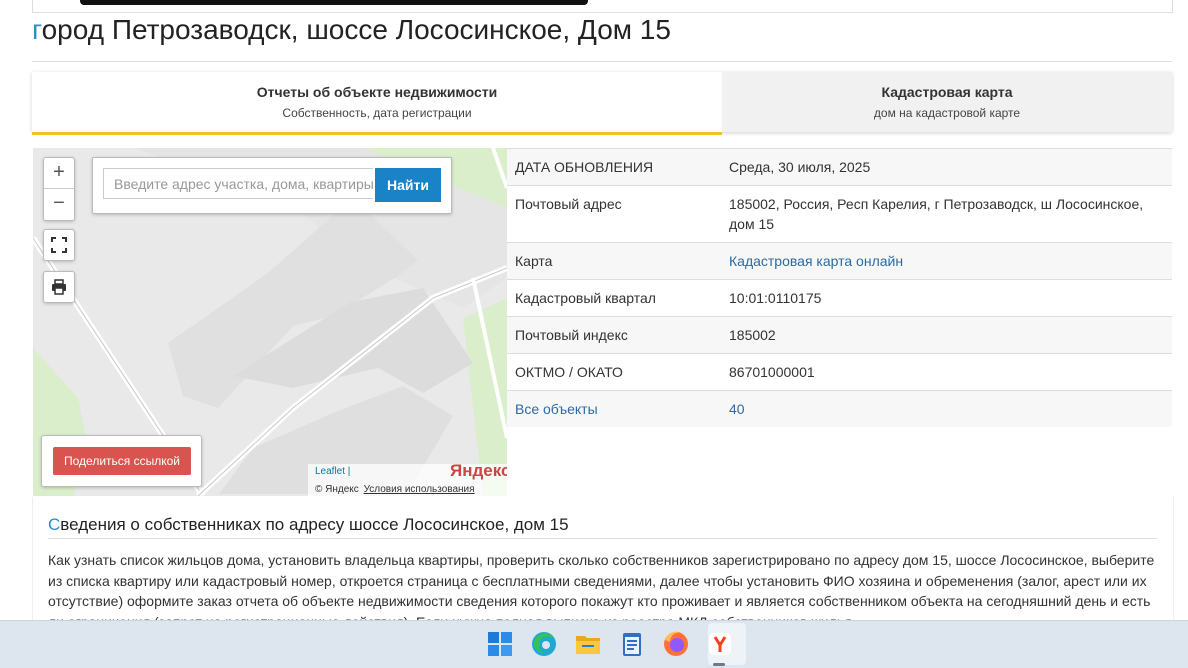 The width and height of the screenshot is (1188, 668). I want to click on share-link-button: Поделиться ссылкой, so click(122, 461).